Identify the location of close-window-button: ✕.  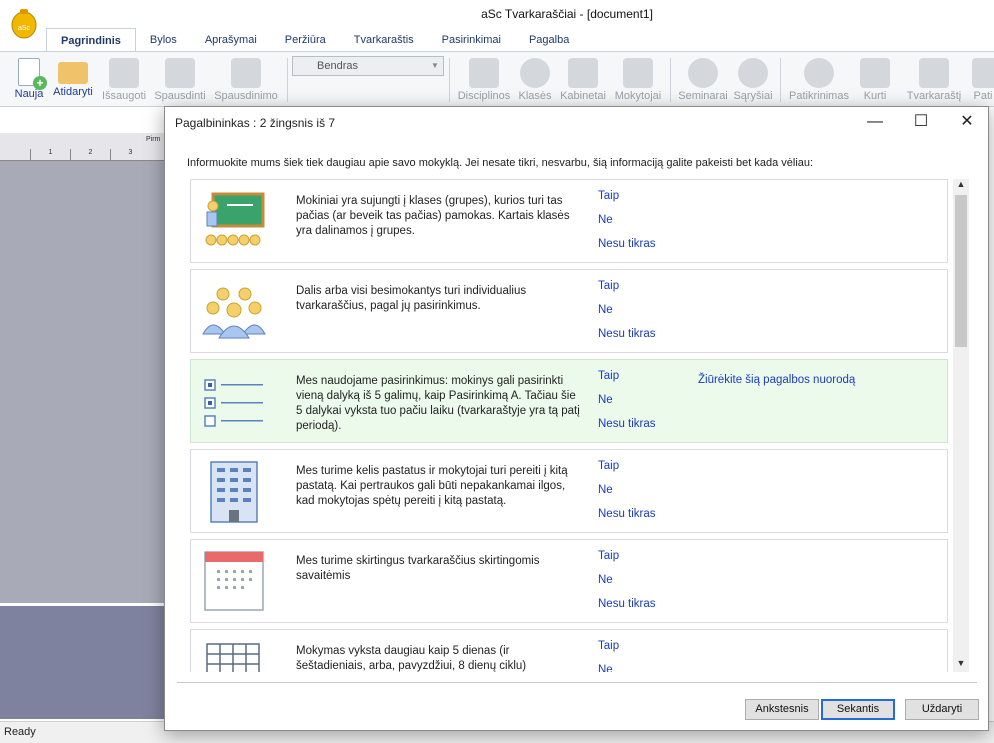
(967, 122).